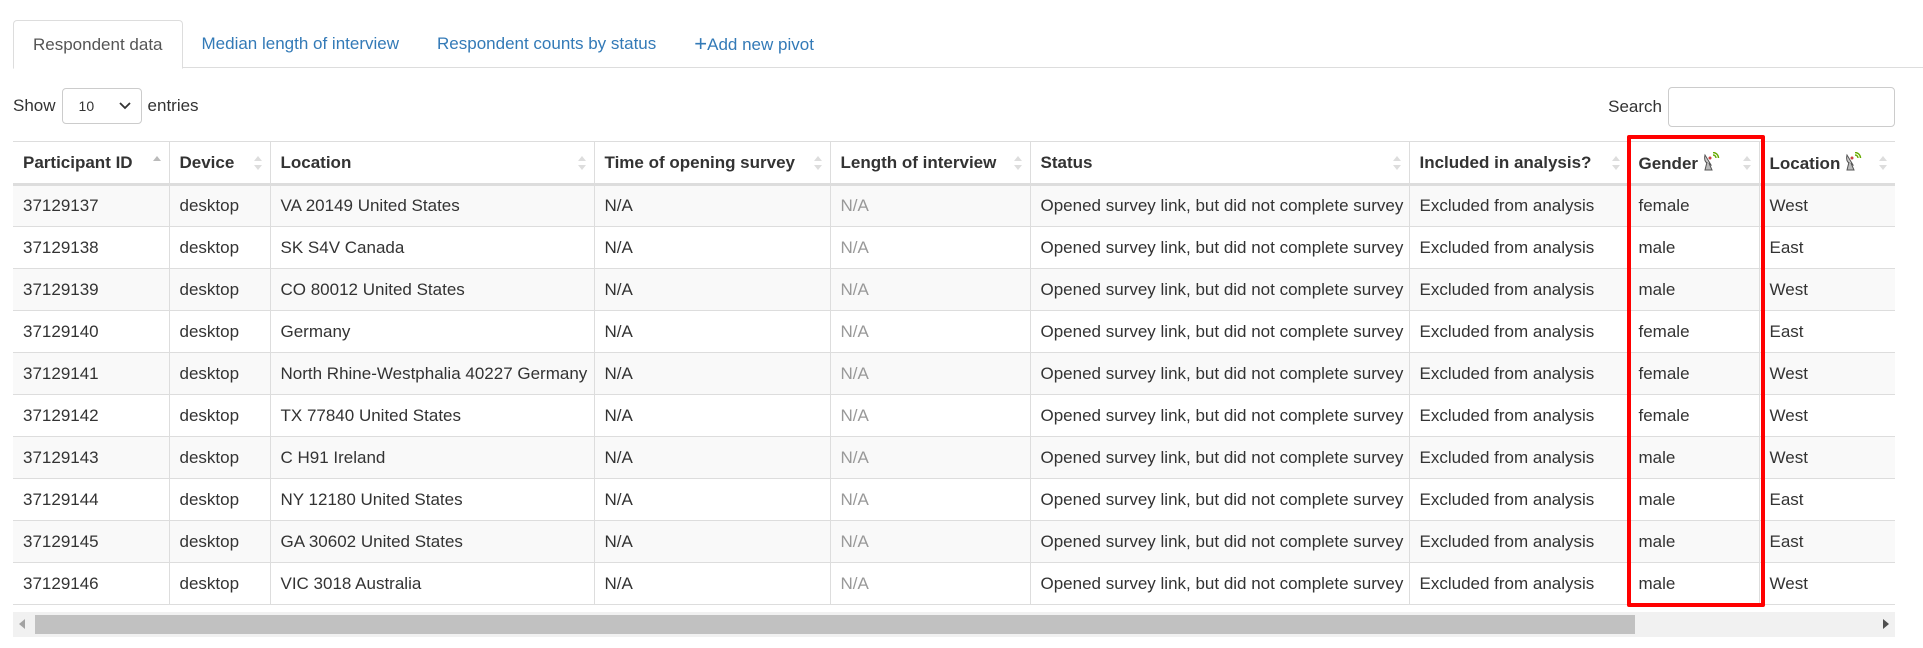  I want to click on tab-respondent-data: Respondent data, so click(98, 44).